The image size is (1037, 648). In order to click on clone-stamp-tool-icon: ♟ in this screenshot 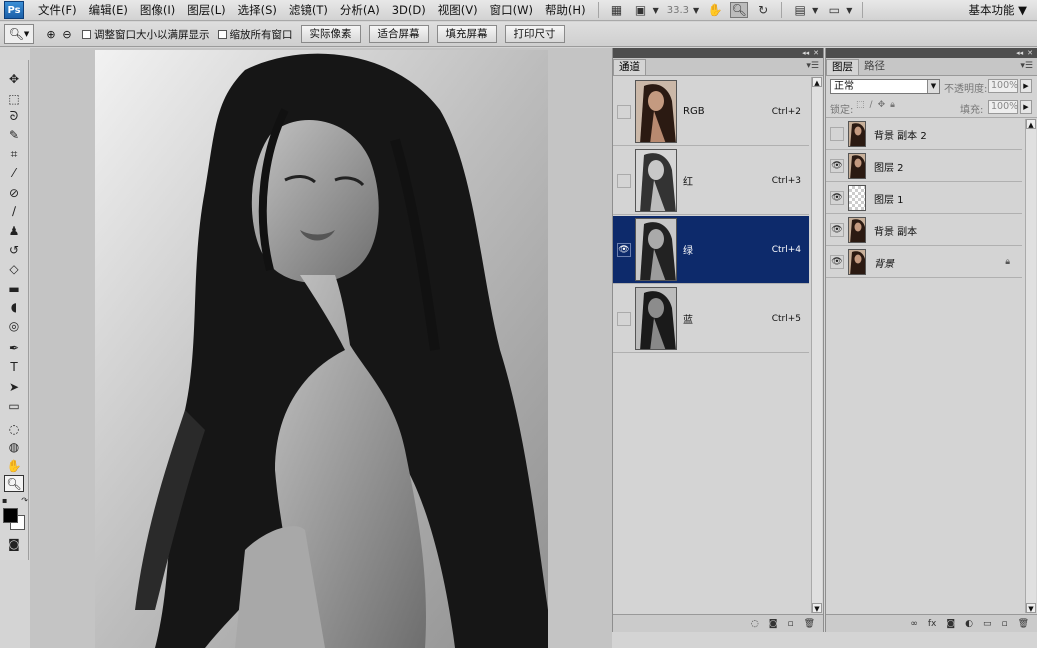, I will do `click(14, 230)`.